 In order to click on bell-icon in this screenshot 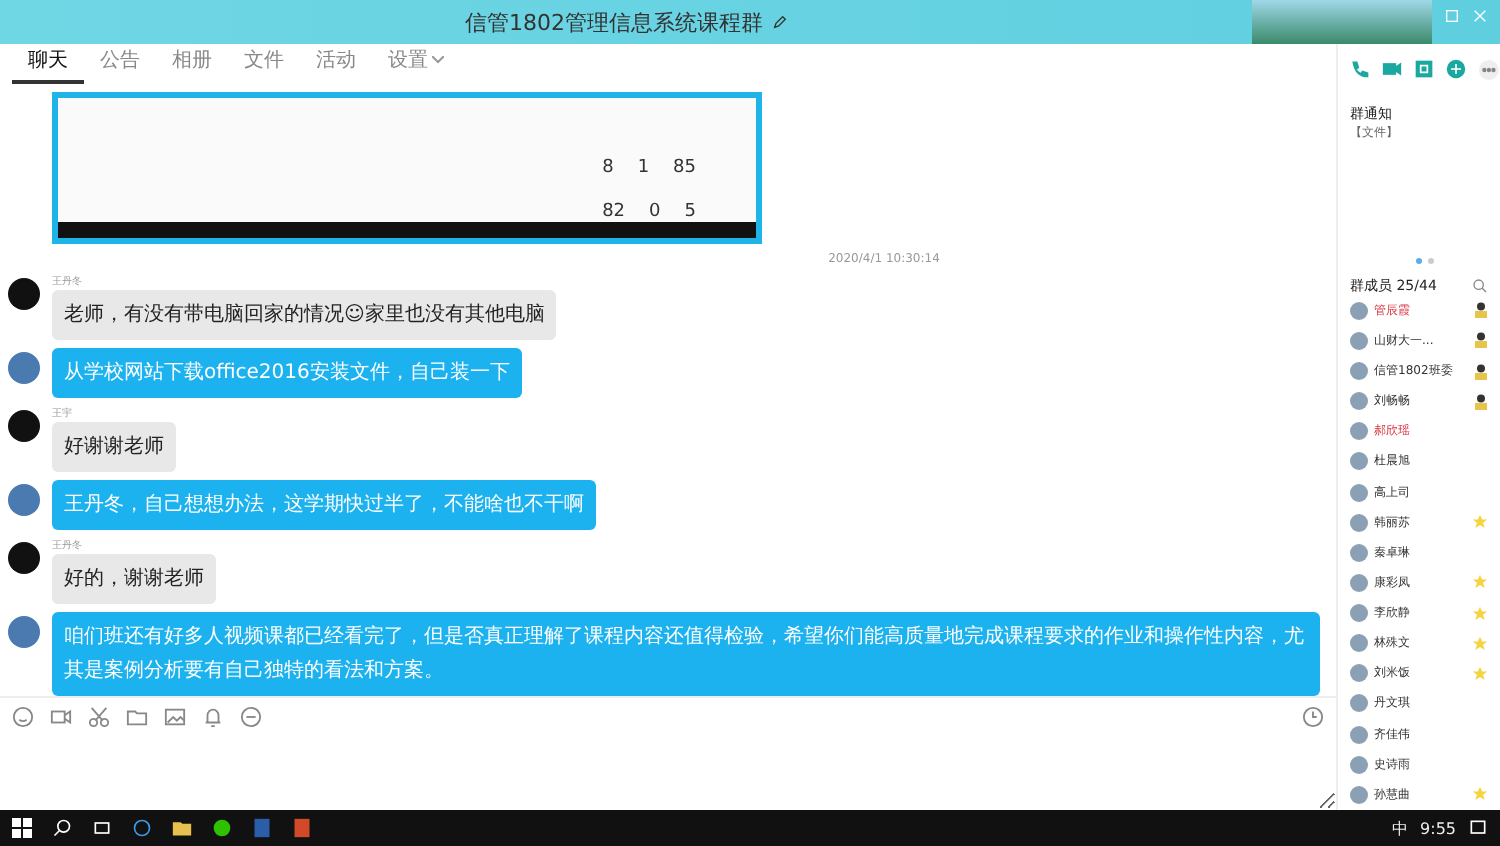, I will do `click(213, 716)`.